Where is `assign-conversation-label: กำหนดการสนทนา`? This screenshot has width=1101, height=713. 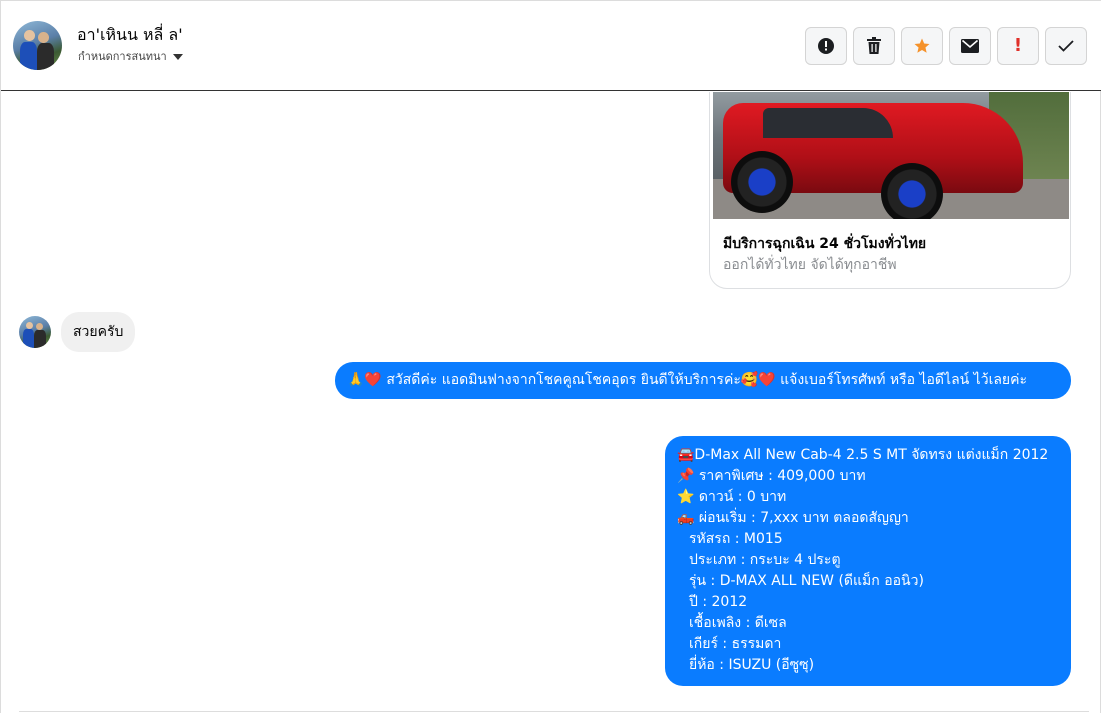
assign-conversation-label: กำหนดการสนทนา is located at coordinates (122, 56).